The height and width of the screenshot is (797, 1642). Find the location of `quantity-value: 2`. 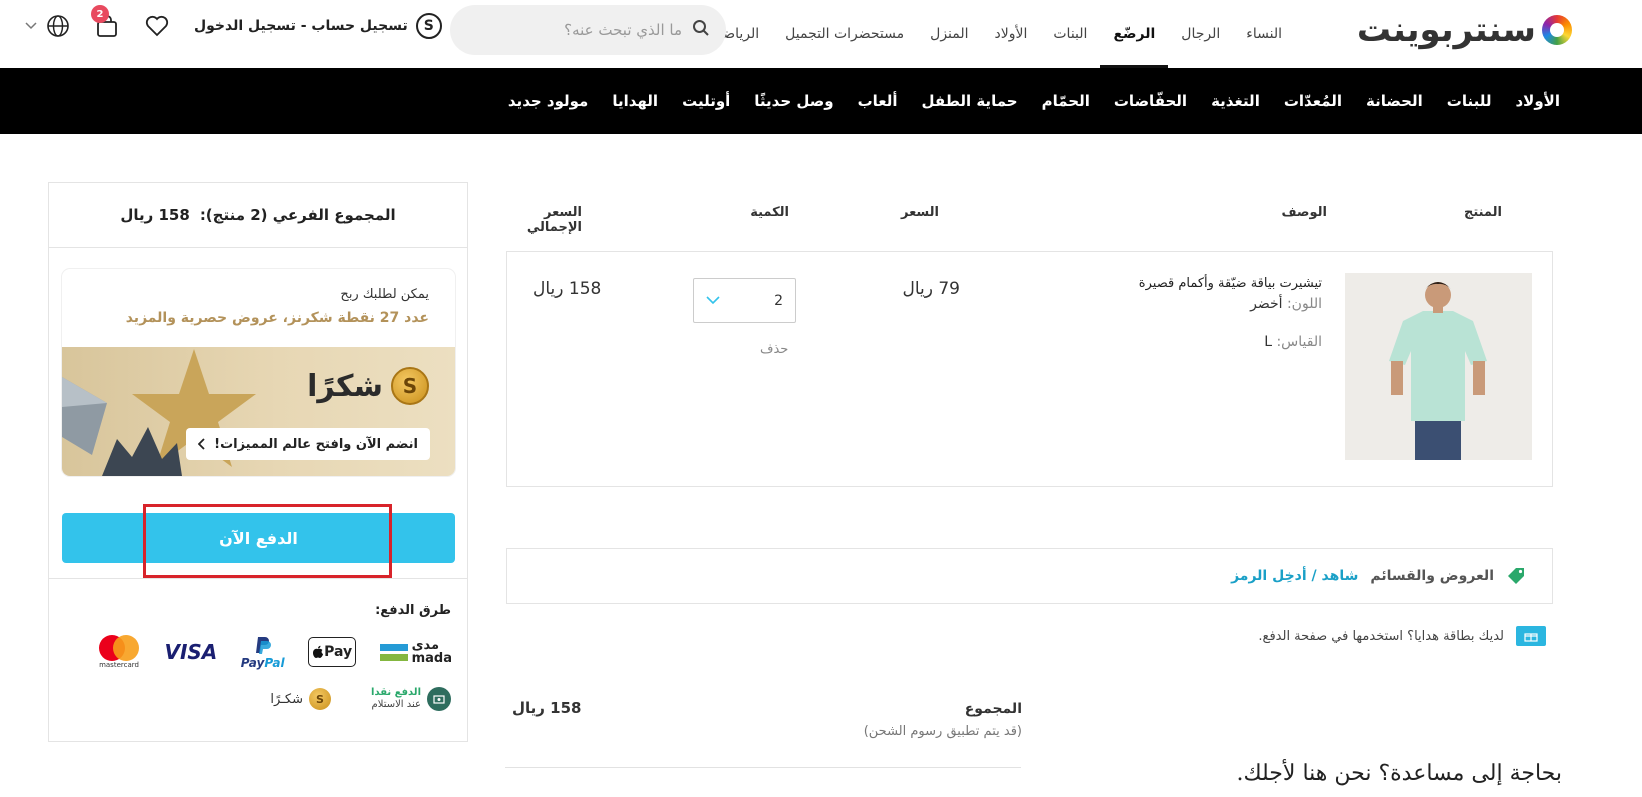

quantity-value: 2 is located at coordinates (778, 300).